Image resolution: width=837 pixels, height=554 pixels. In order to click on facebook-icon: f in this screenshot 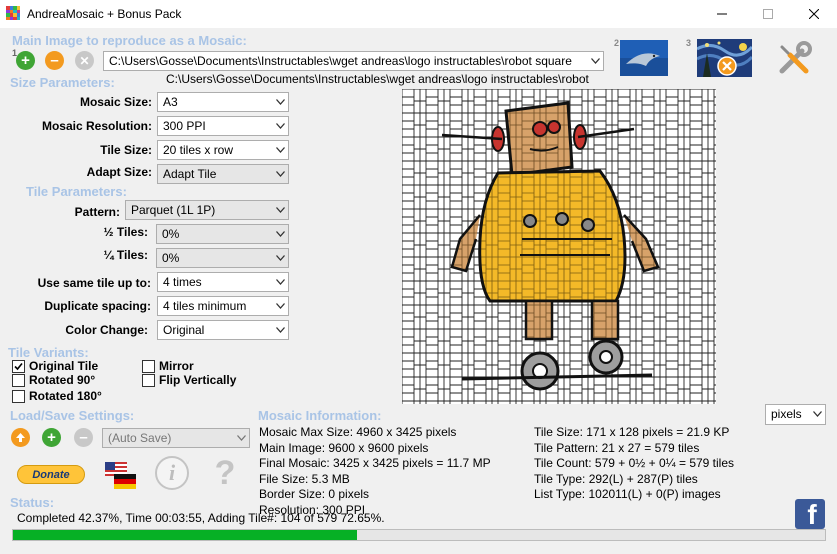, I will do `click(812, 514)`.